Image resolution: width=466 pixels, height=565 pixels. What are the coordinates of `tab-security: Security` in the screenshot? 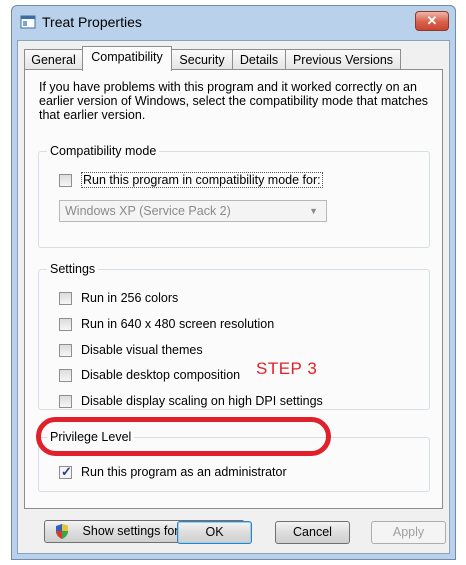 It's located at (202, 59).